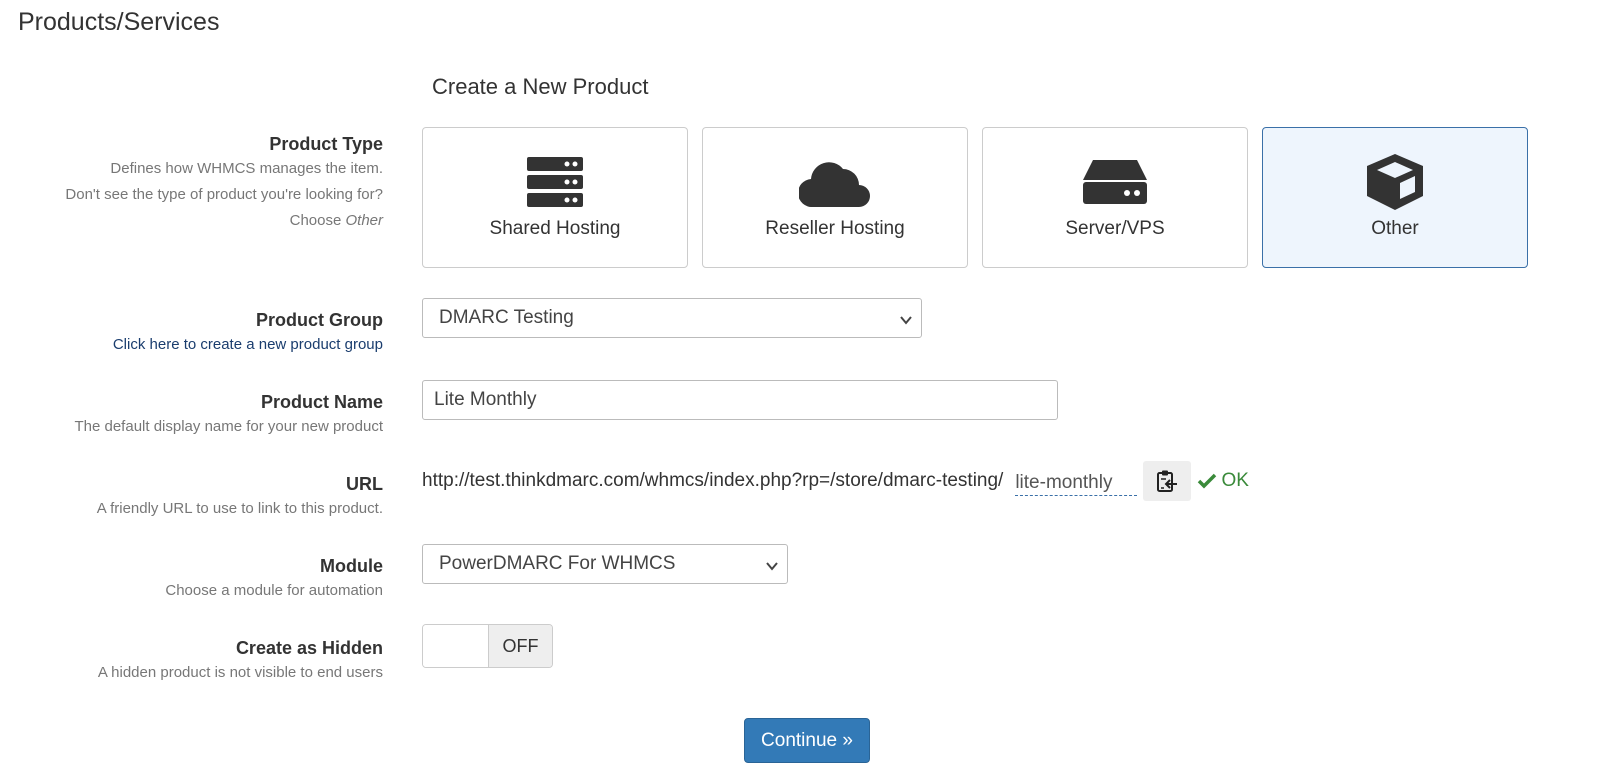 The height and width of the screenshot is (782, 1600). What do you see at coordinates (364, 220) in the screenshot?
I see `other-emphasis: Other` at bounding box center [364, 220].